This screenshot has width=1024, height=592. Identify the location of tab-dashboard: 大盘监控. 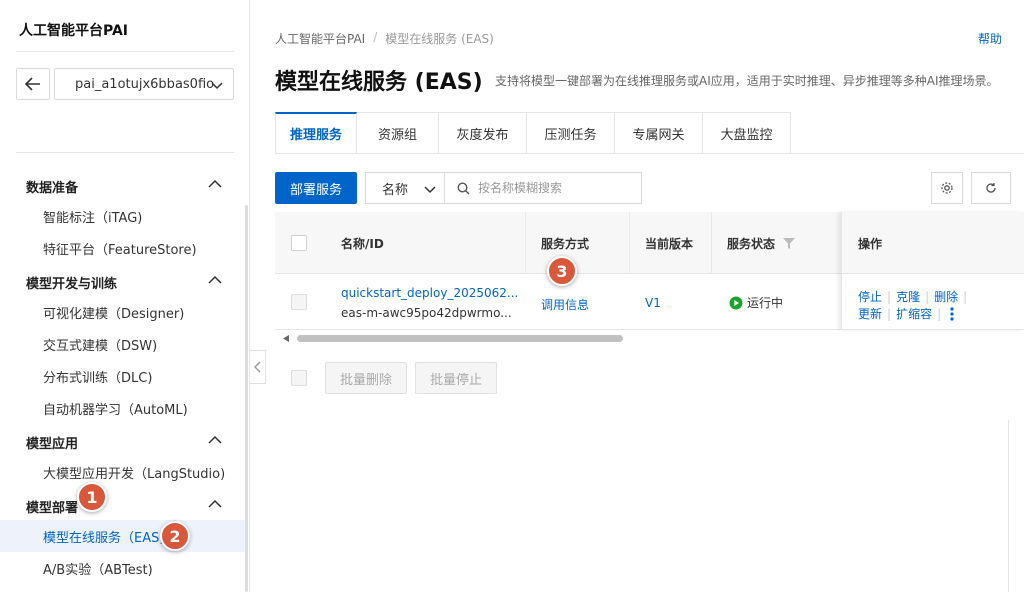
(747, 133).